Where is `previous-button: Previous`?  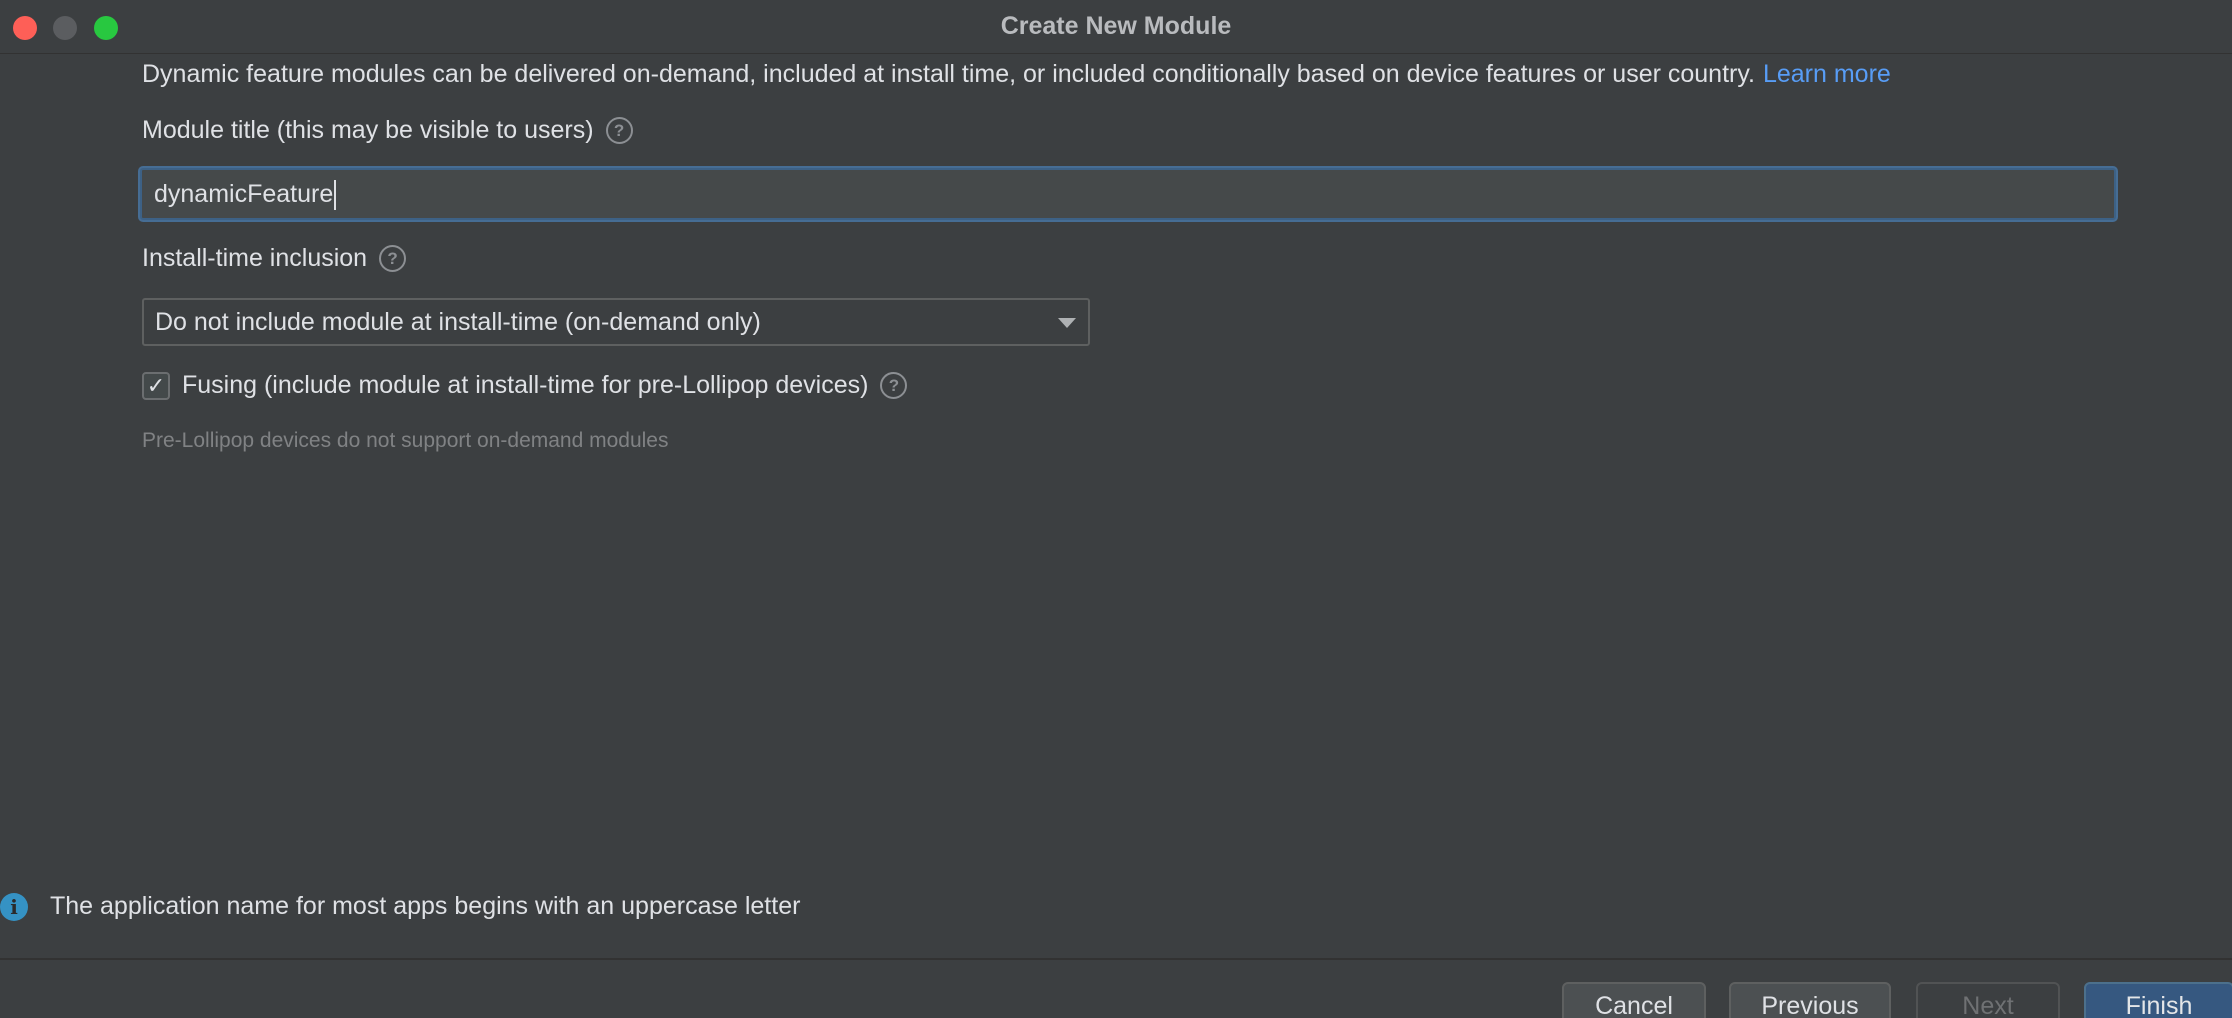 previous-button: Previous is located at coordinates (1810, 1000).